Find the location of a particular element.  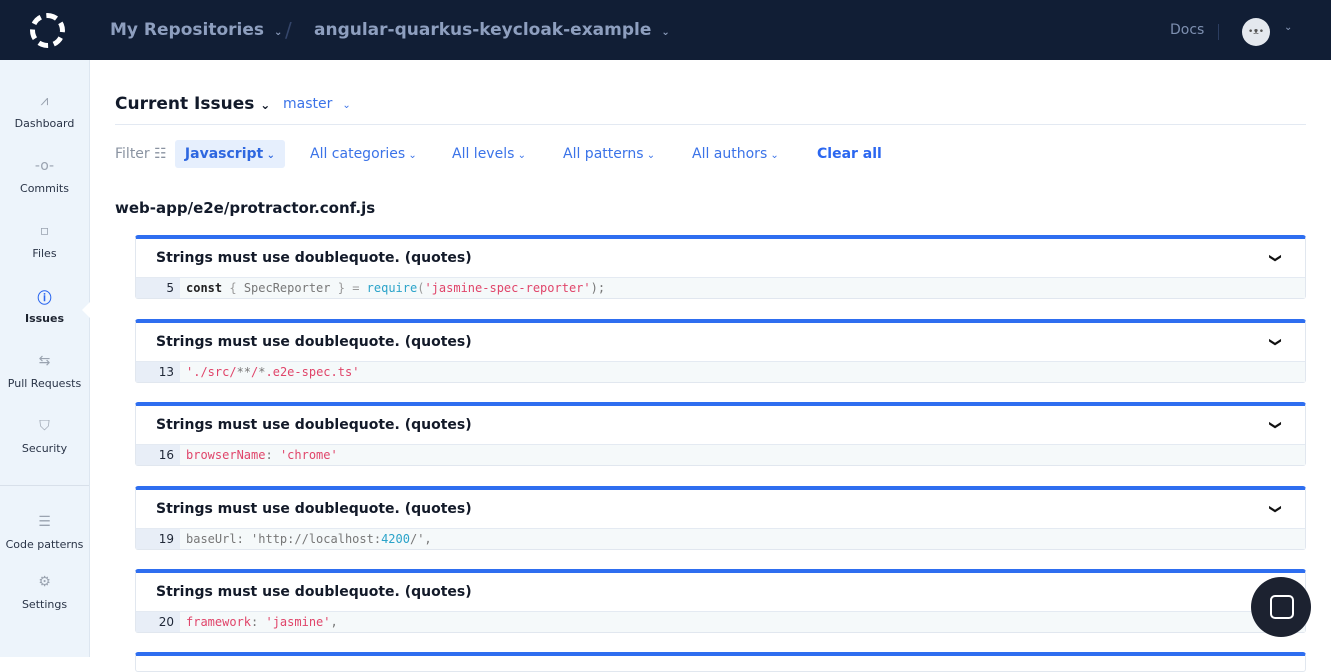

codacy-logo-icon is located at coordinates (47, 30).